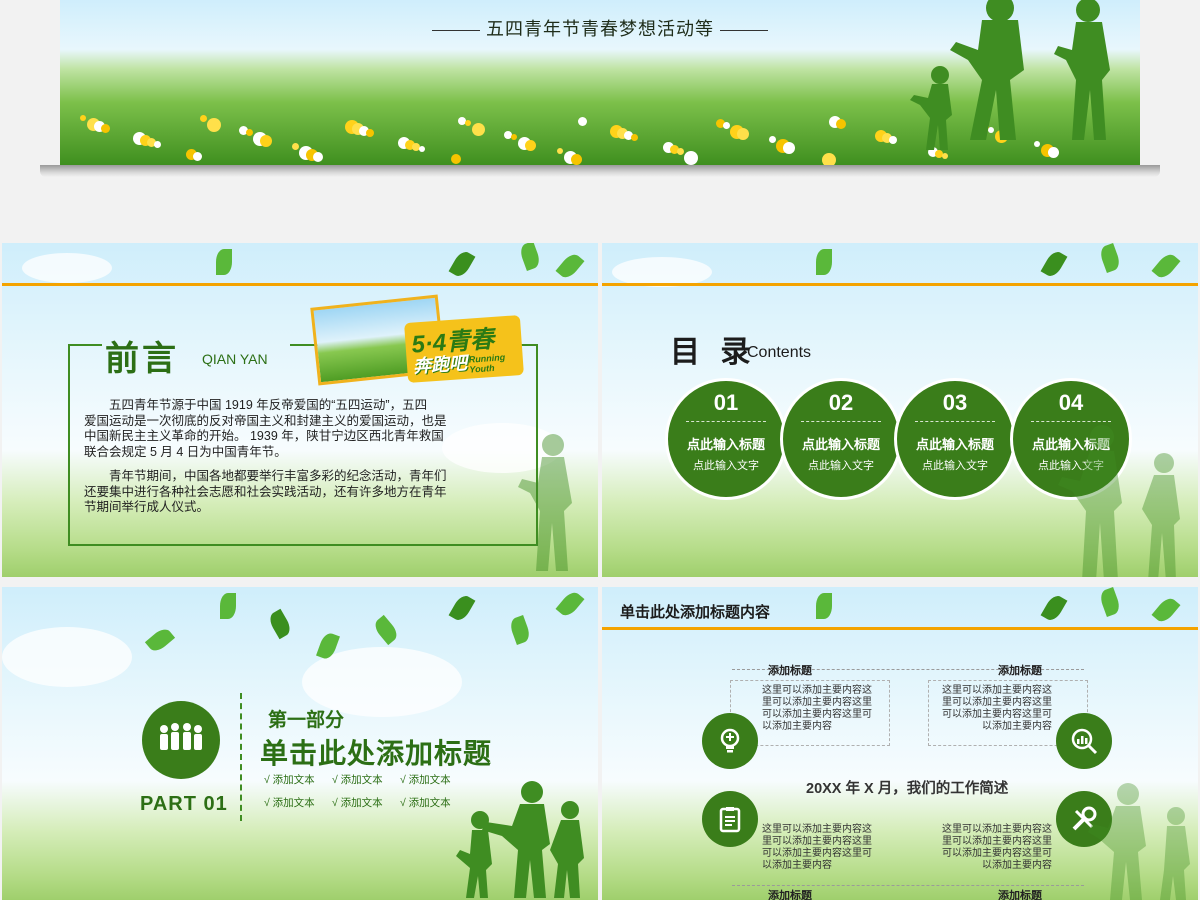 Image resolution: width=1200 pixels, height=900 pixels. I want to click on people-group-icon, so click(181, 740).